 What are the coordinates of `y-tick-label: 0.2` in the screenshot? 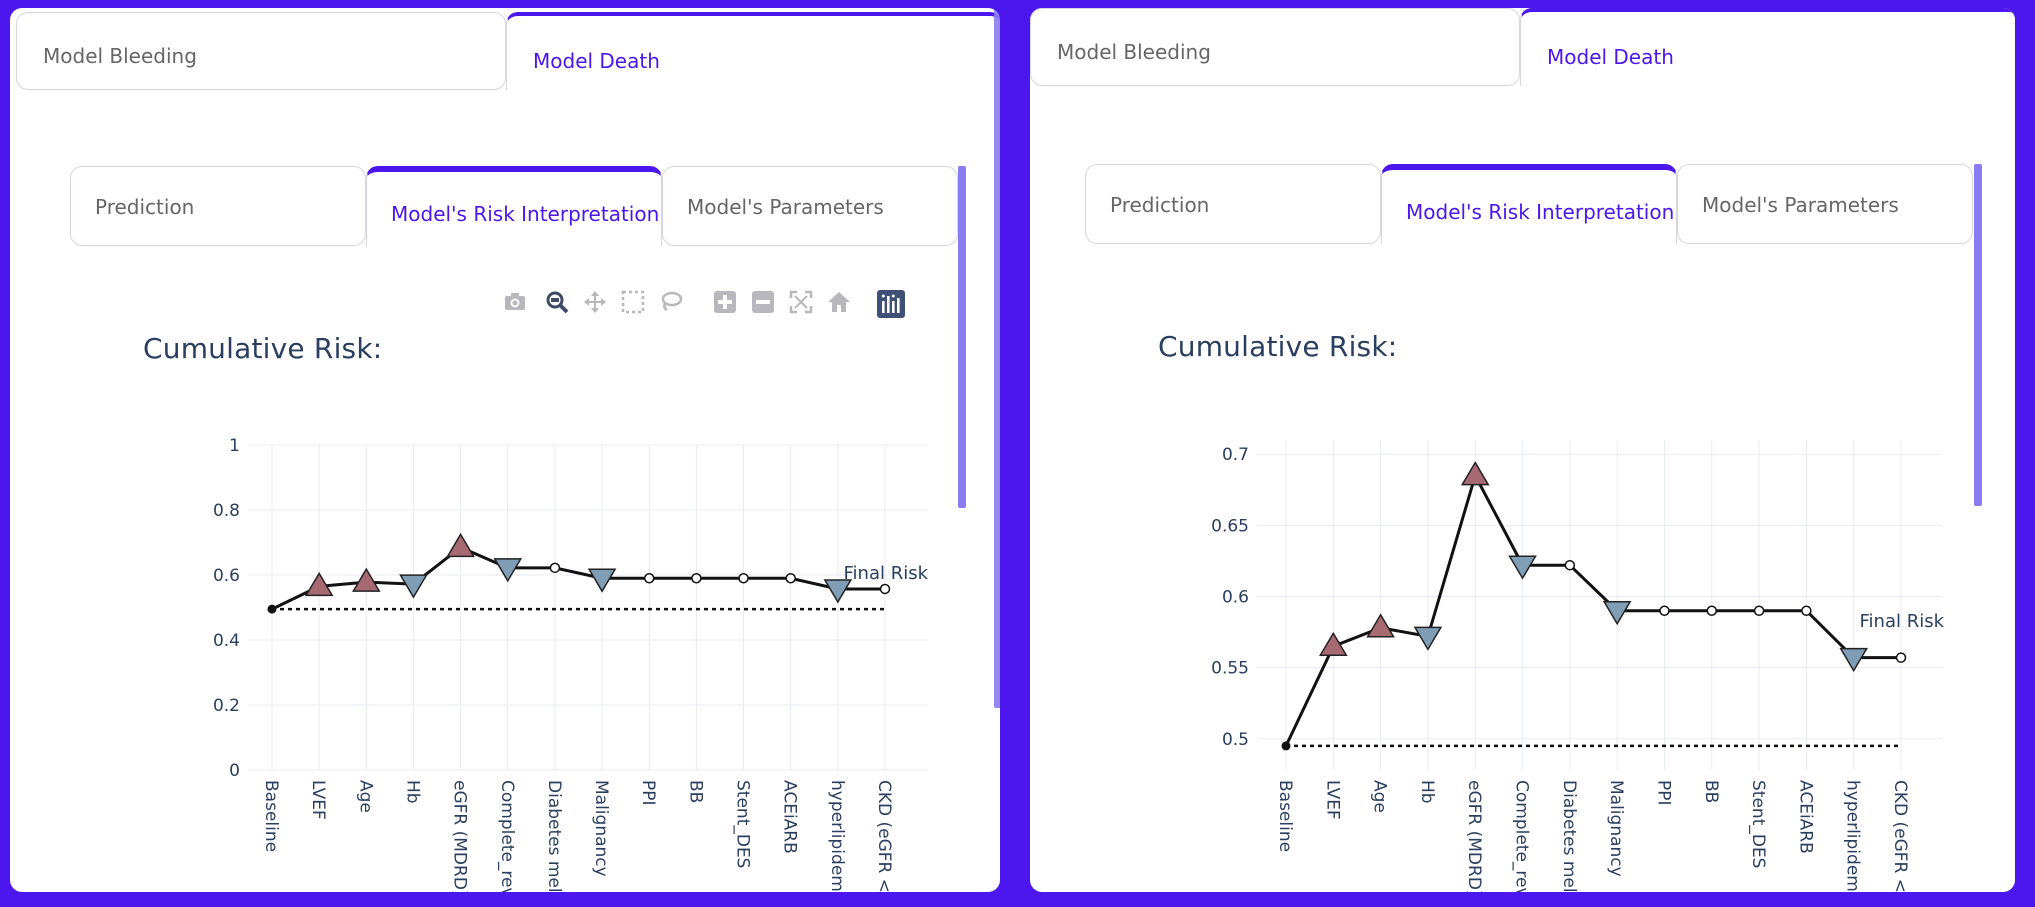 It's located at (226, 706).